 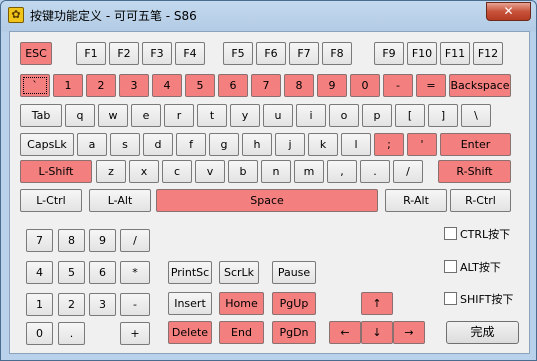 I want to click on key-numslash: /, so click(x=135, y=240).